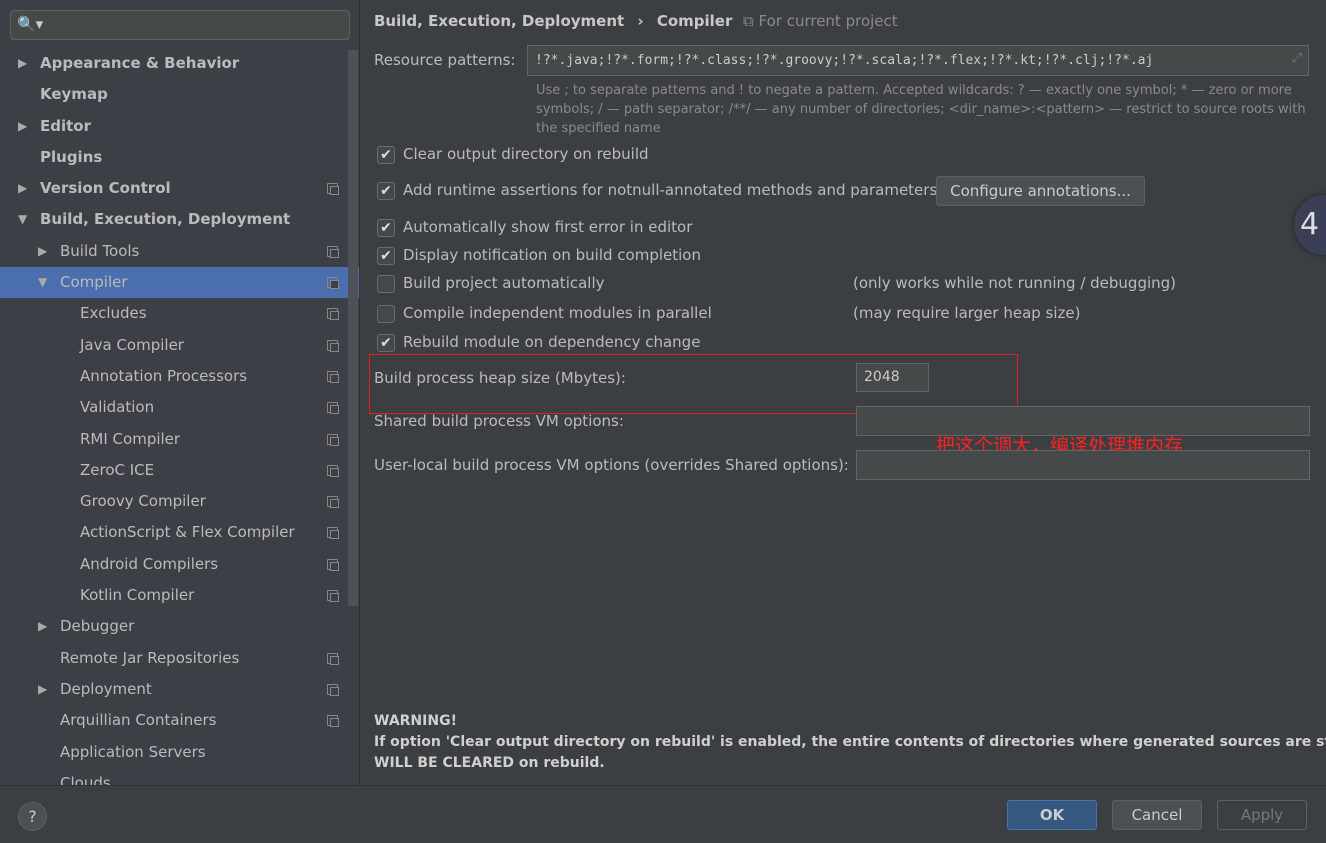  What do you see at coordinates (1052, 815) in the screenshot?
I see `ok-button: OK` at bounding box center [1052, 815].